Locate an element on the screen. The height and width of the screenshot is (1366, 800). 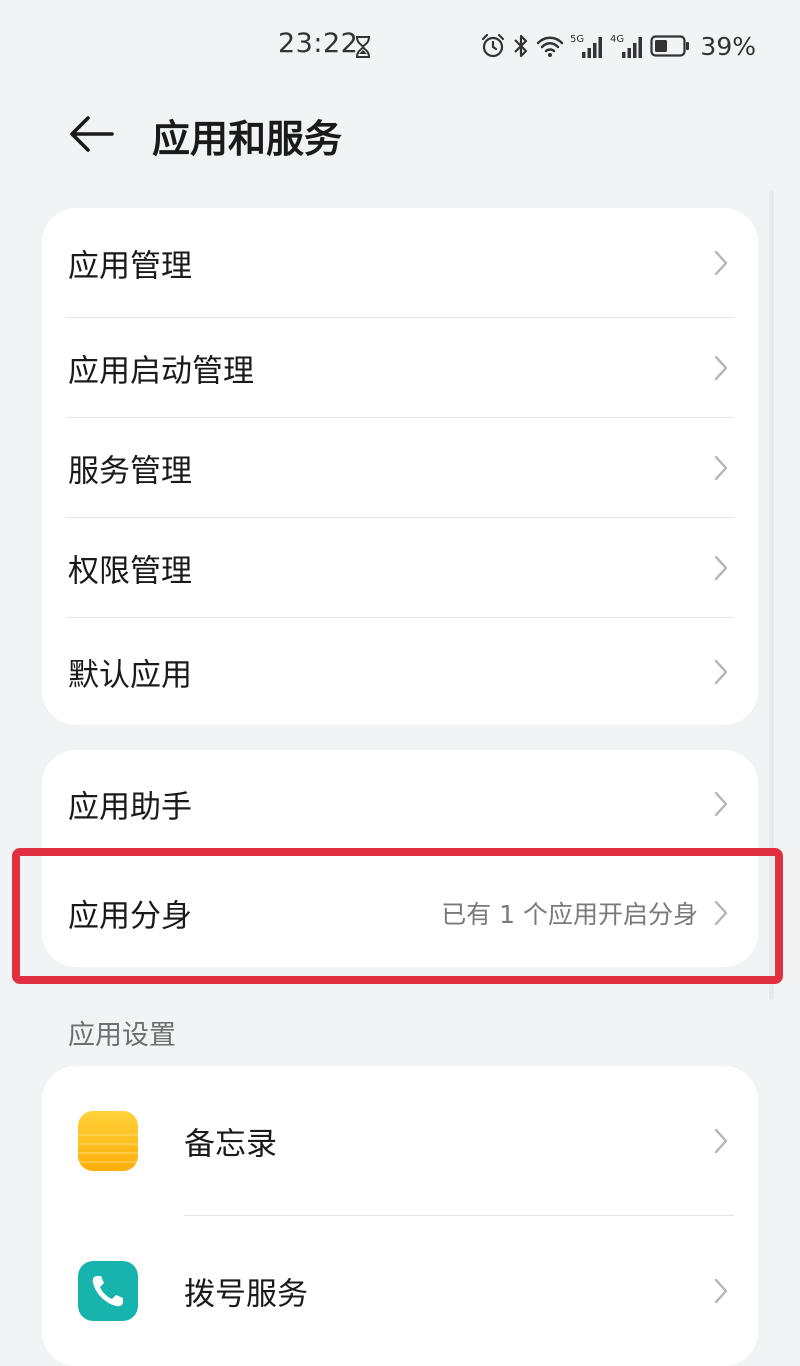
status-icons: 5G 4G 39% is located at coordinates (618, 46).